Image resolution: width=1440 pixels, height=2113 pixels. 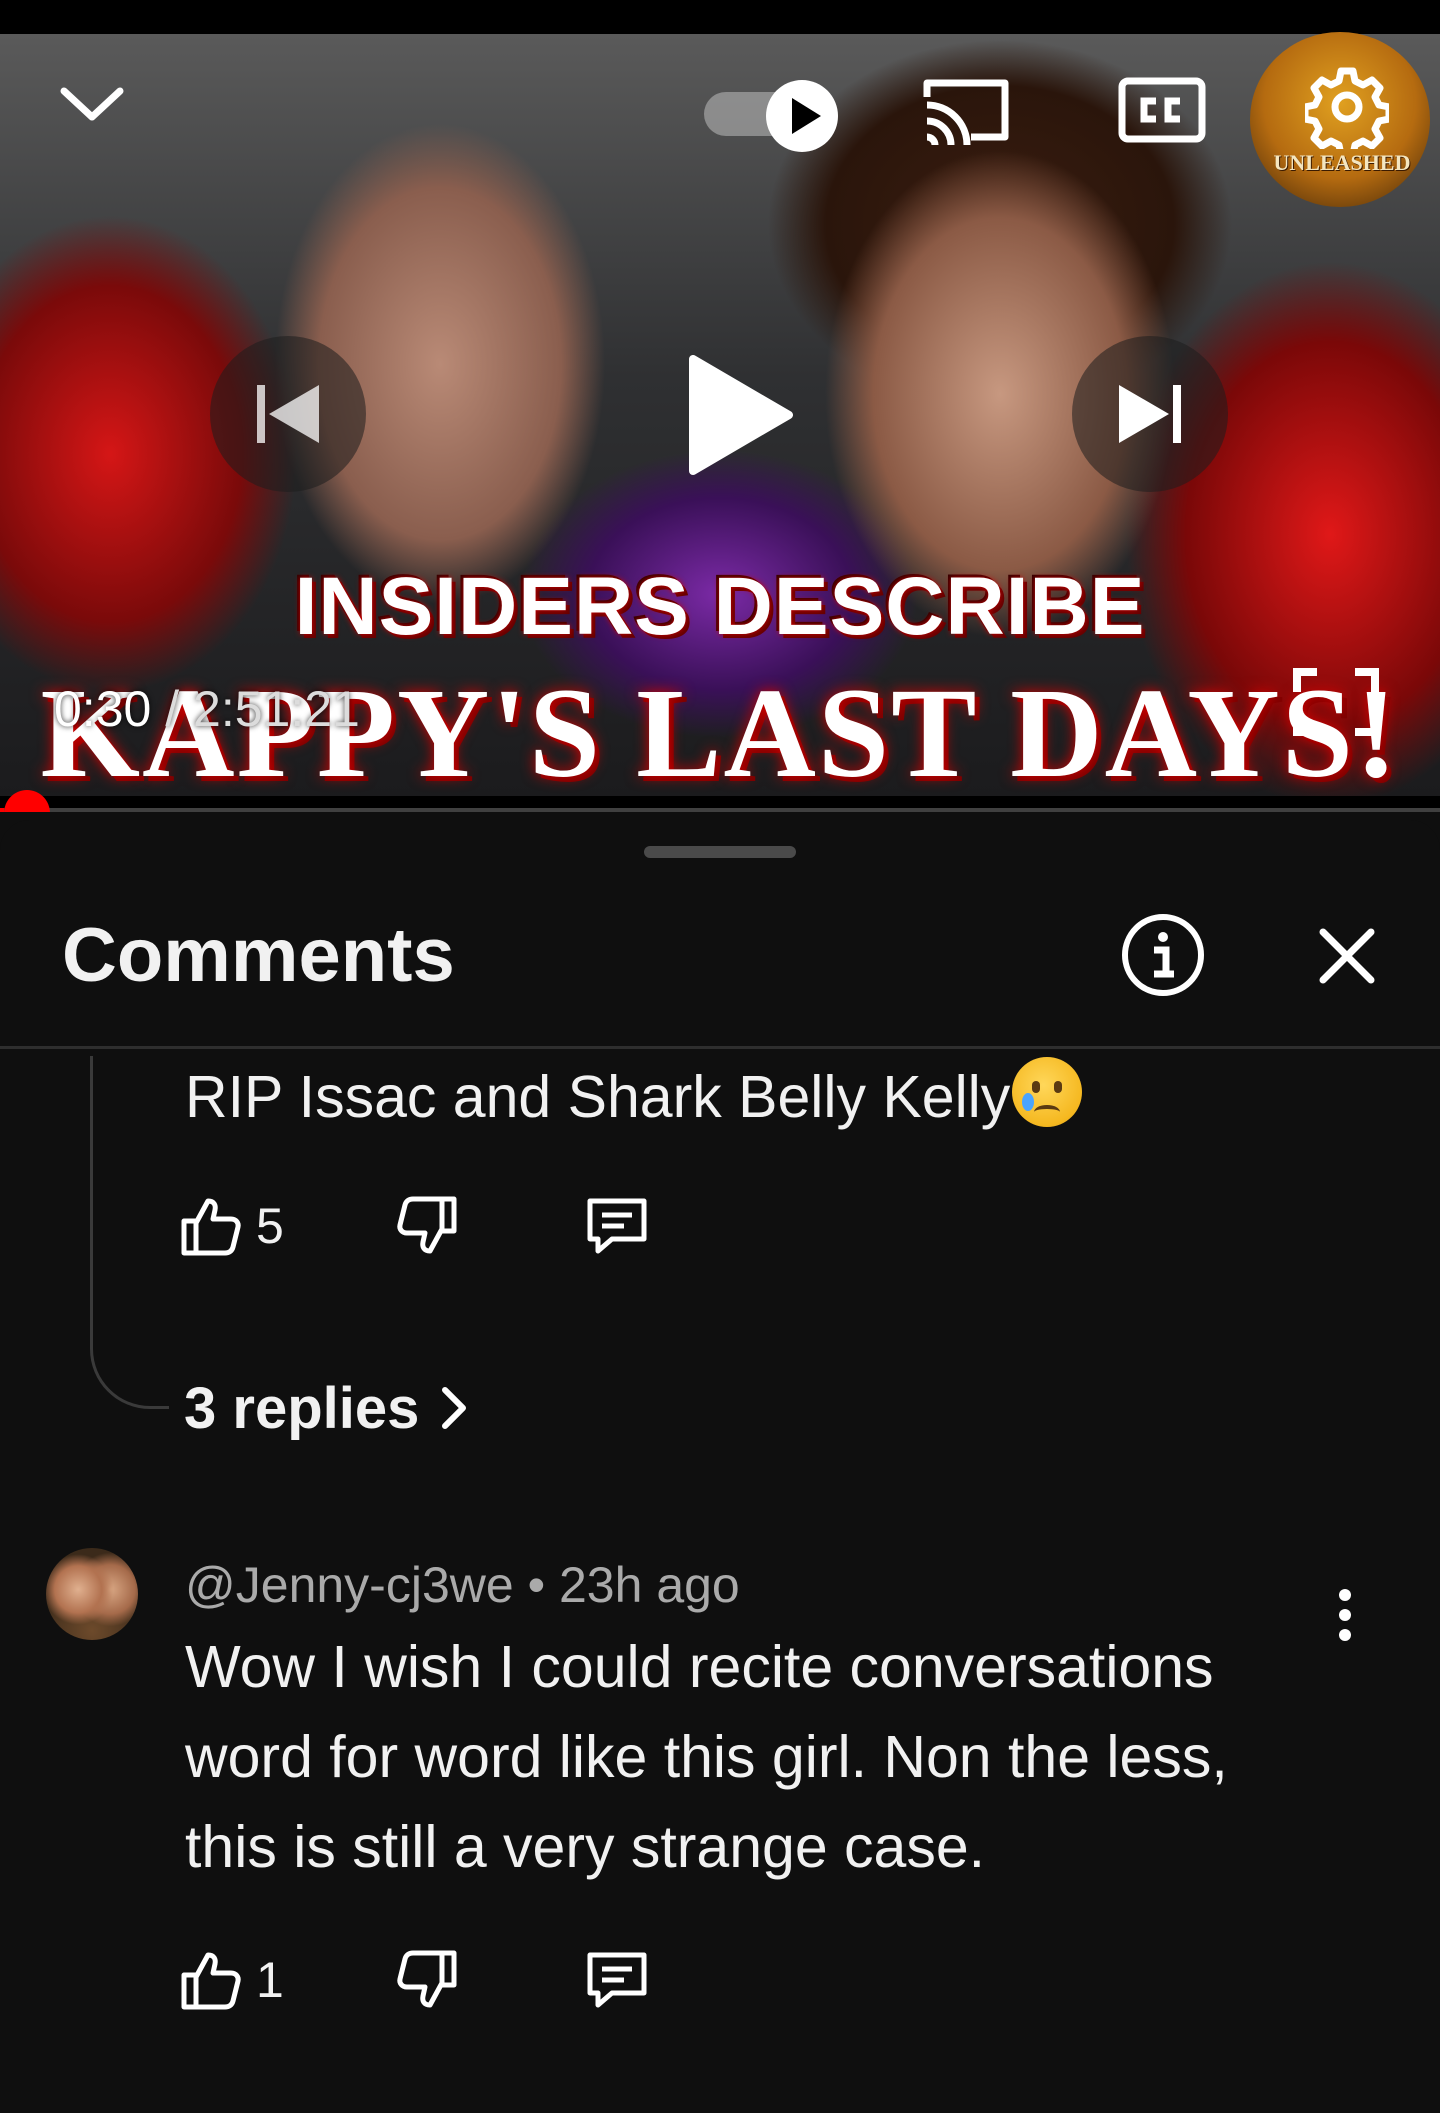 I want to click on gear-icon, so click(x=1347, y=108).